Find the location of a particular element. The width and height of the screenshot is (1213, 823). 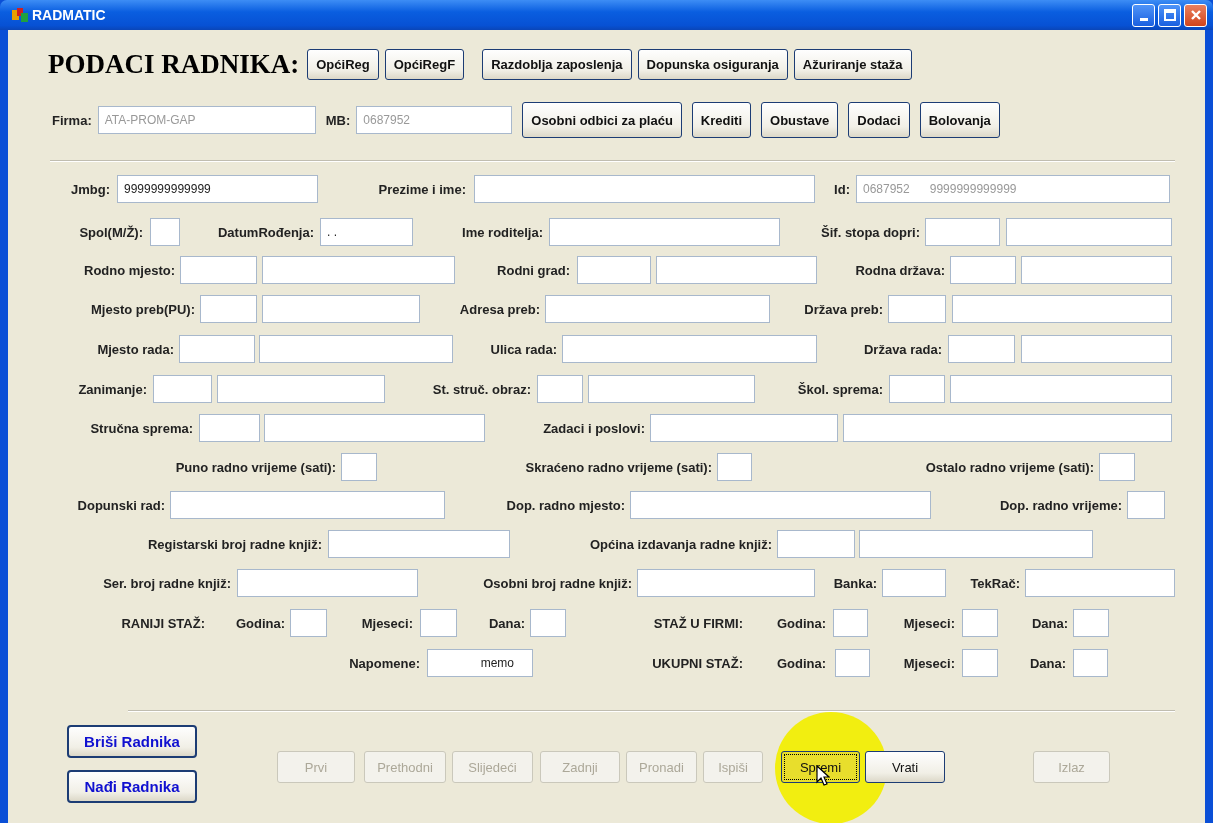

field-label: Dop. radno mjesto: is located at coordinates (565, 505).